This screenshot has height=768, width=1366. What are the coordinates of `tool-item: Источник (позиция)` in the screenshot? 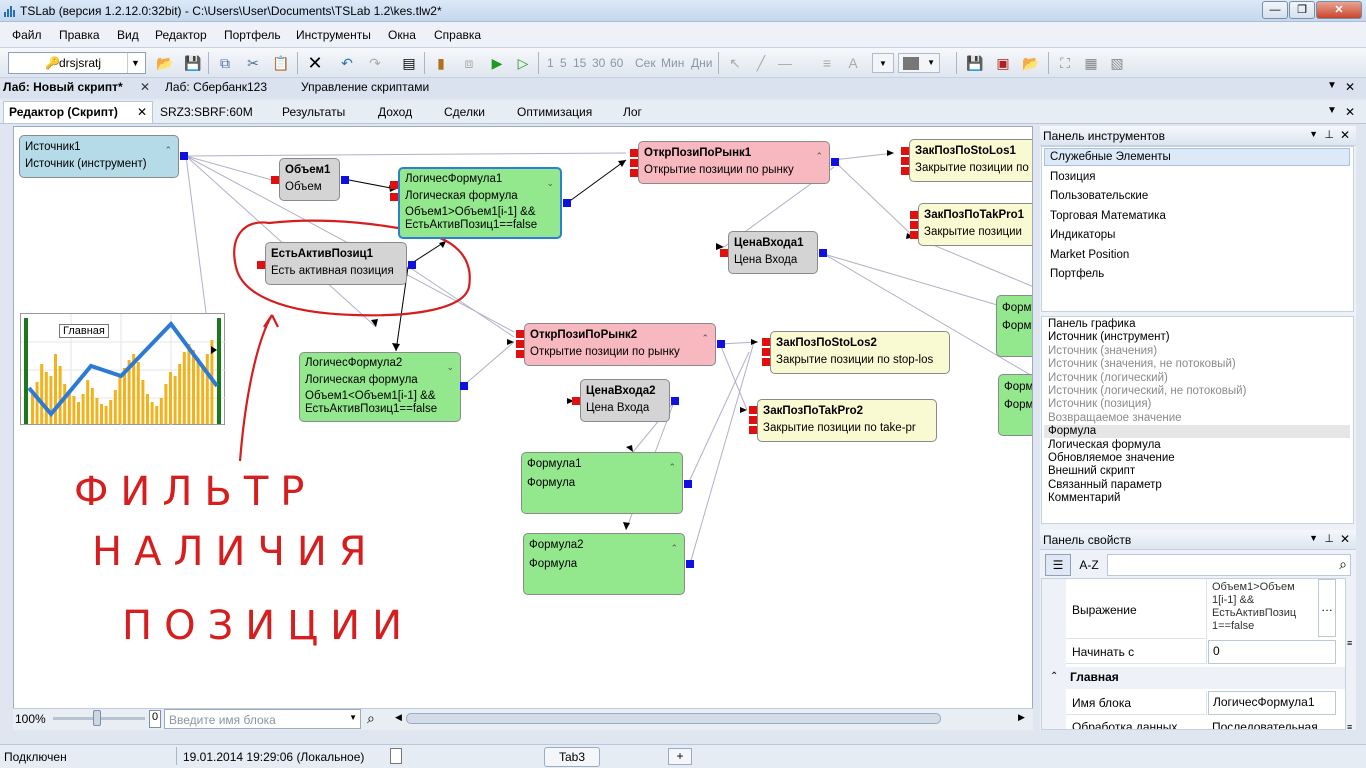 It's located at (1099, 404).